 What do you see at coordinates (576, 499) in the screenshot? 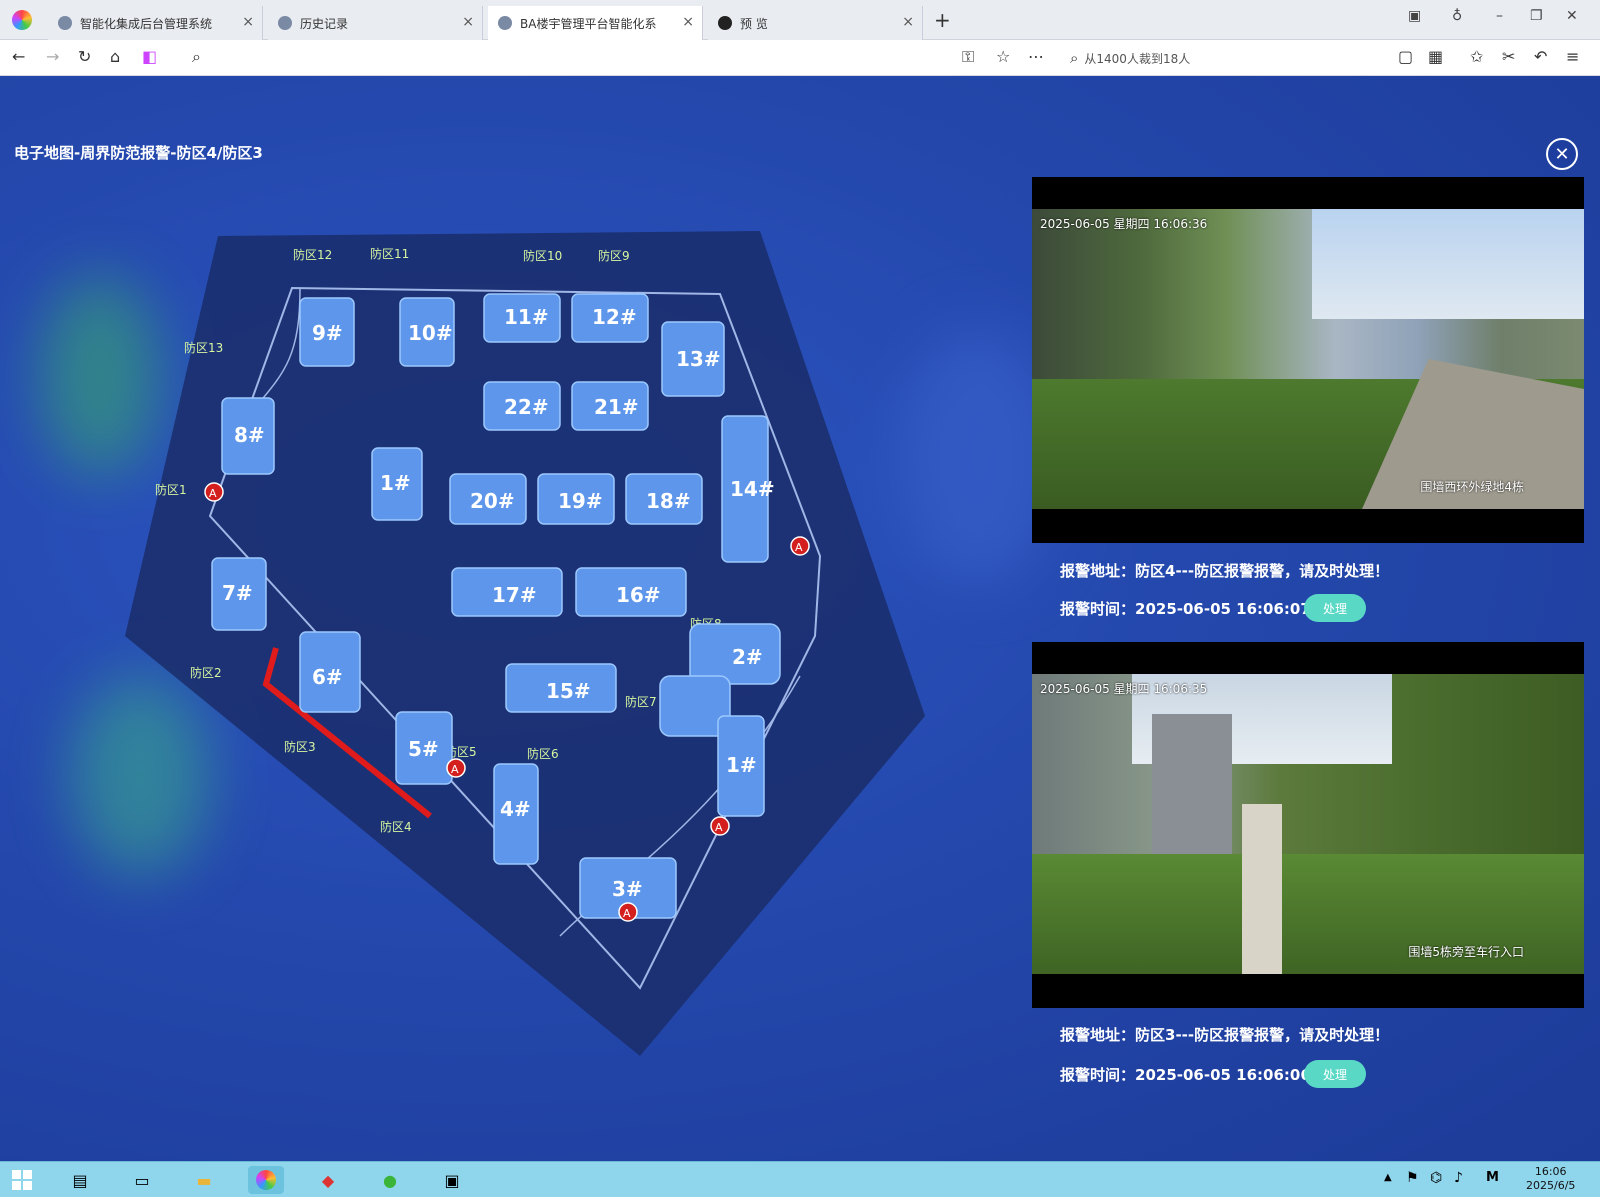
I see `building-19: 19#` at bounding box center [576, 499].